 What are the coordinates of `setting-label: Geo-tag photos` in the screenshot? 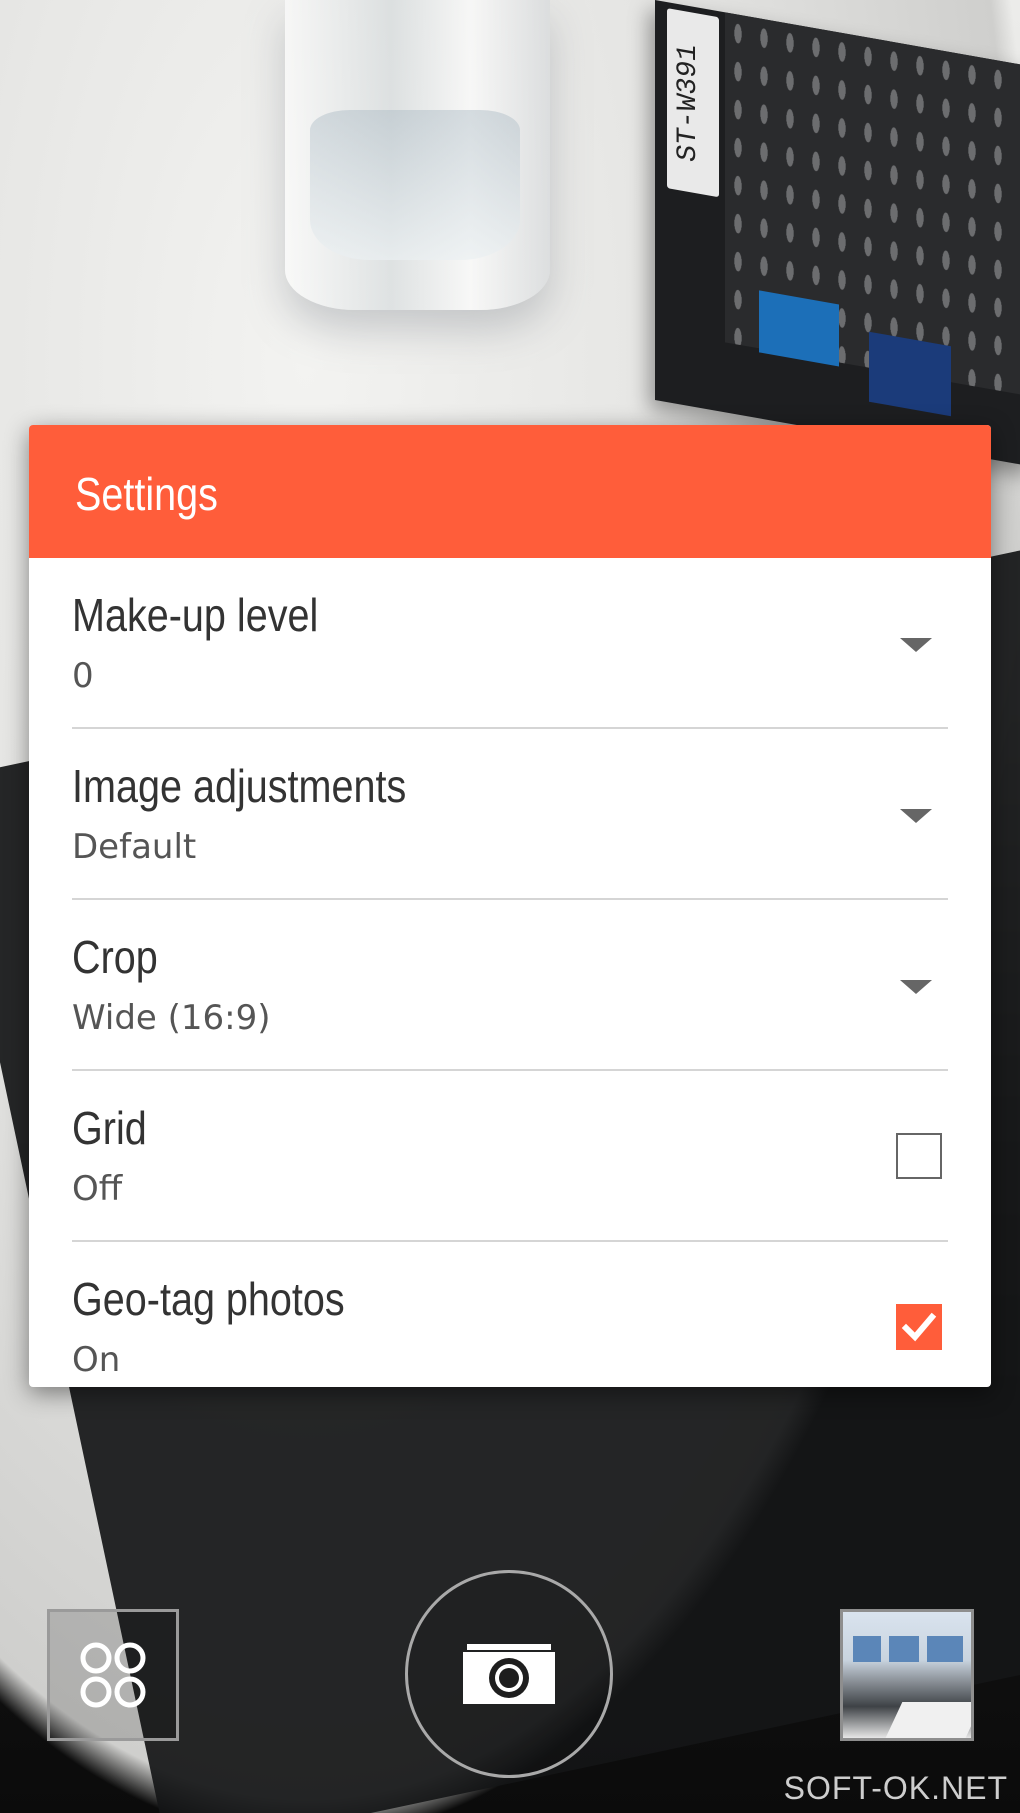 It's located at (208, 1299).